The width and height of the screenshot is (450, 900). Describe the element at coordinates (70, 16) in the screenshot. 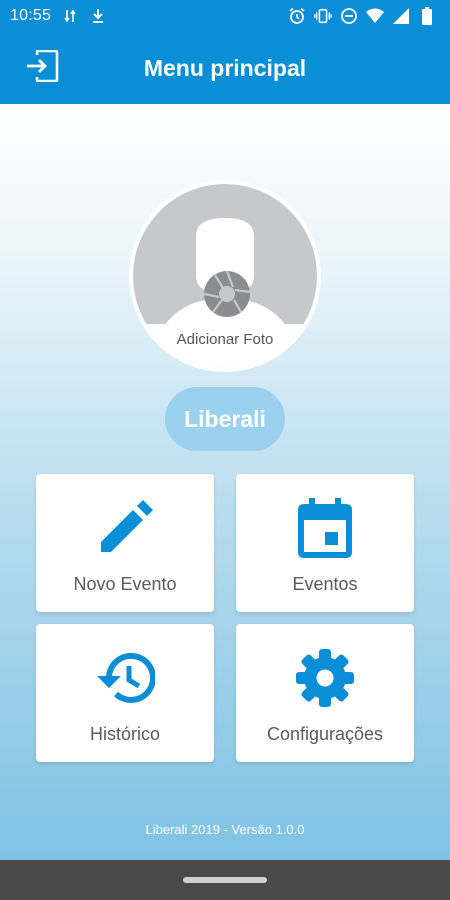

I see `data-transfer-icon` at that location.